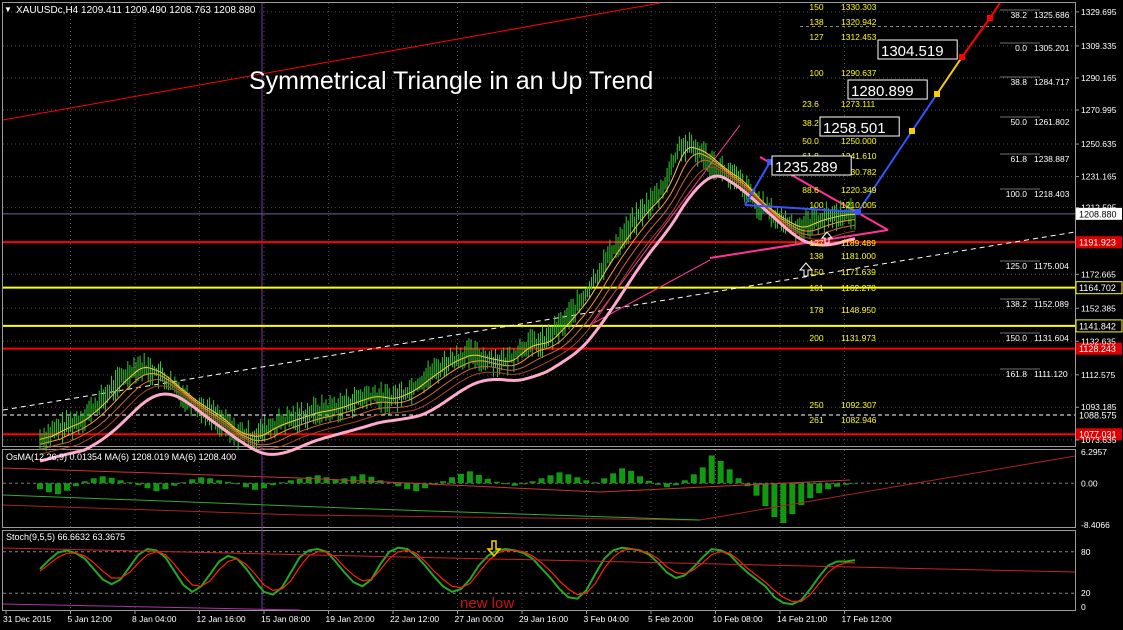  What do you see at coordinates (285, 619) in the screenshot?
I see `time-tick: 15 Jan 08:00` at bounding box center [285, 619].